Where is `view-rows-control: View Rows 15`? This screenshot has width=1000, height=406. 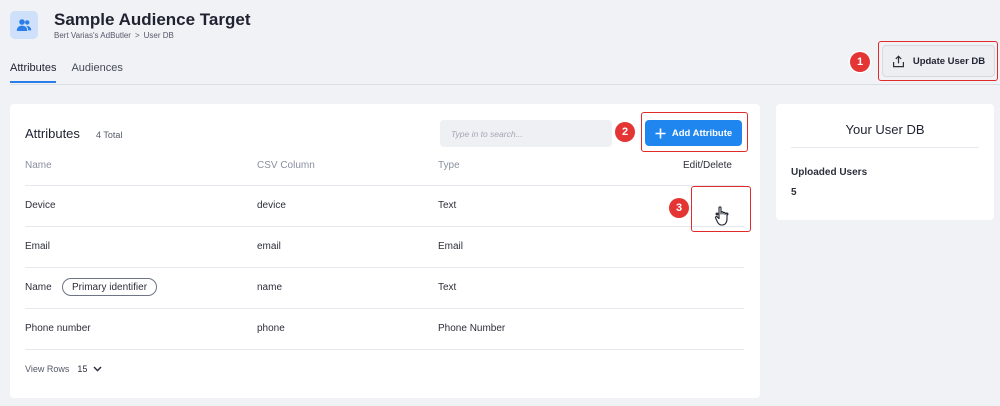 view-rows-control: View Rows 15 is located at coordinates (63, 369).